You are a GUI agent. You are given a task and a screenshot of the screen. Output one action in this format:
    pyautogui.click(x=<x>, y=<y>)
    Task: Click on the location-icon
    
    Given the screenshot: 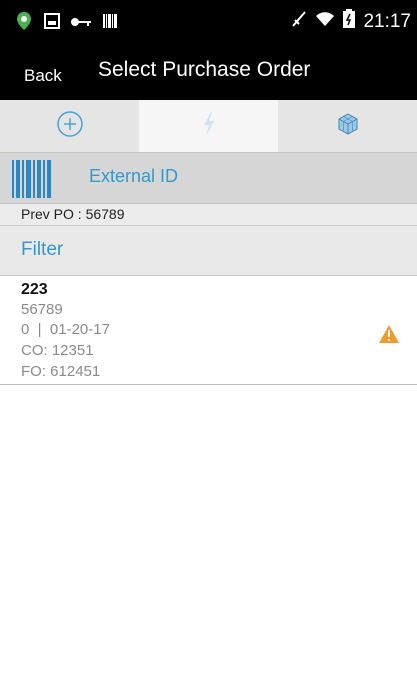 What is the action you would take?
    pyautogui.click(x=24, y=23)
    